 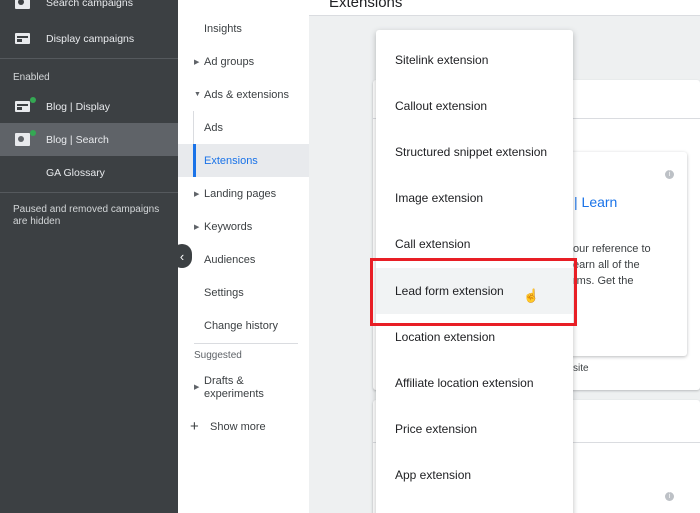 I want to click on menu-item-price-extension: Price extension, so click(x=474, y=429).